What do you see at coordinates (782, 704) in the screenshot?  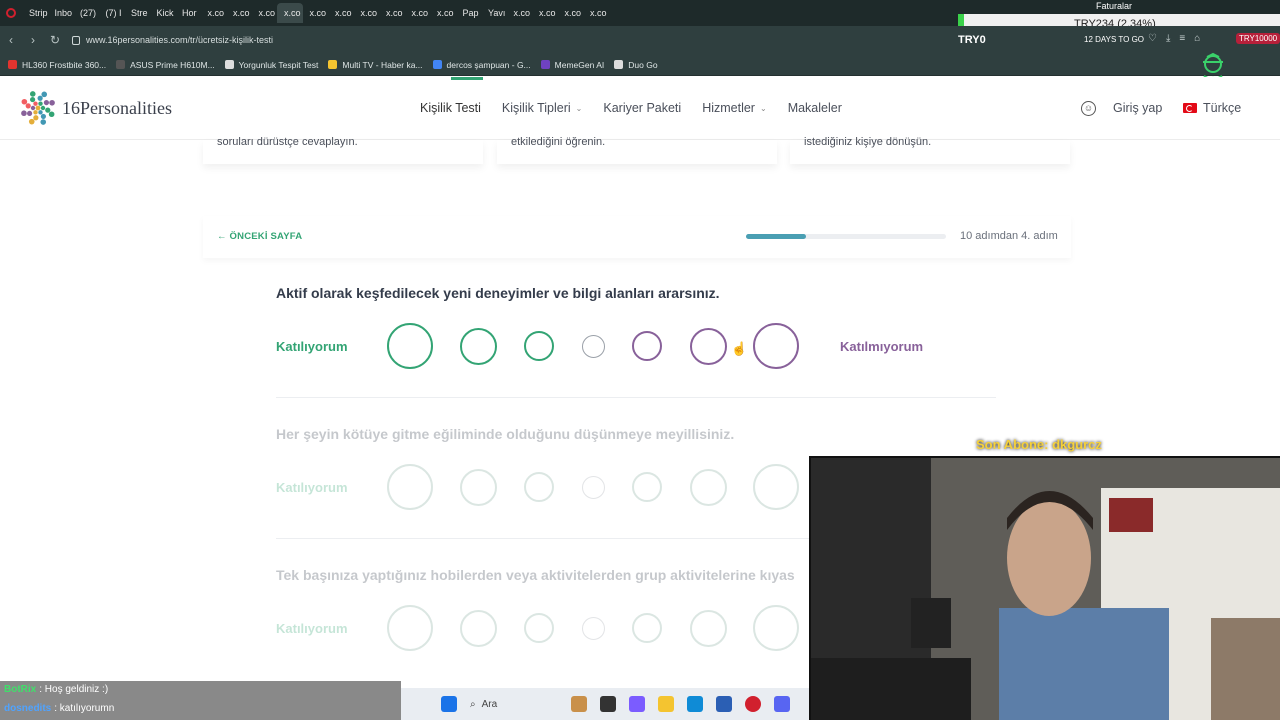 I see `discord-icon` at bounding box center [782, 704].